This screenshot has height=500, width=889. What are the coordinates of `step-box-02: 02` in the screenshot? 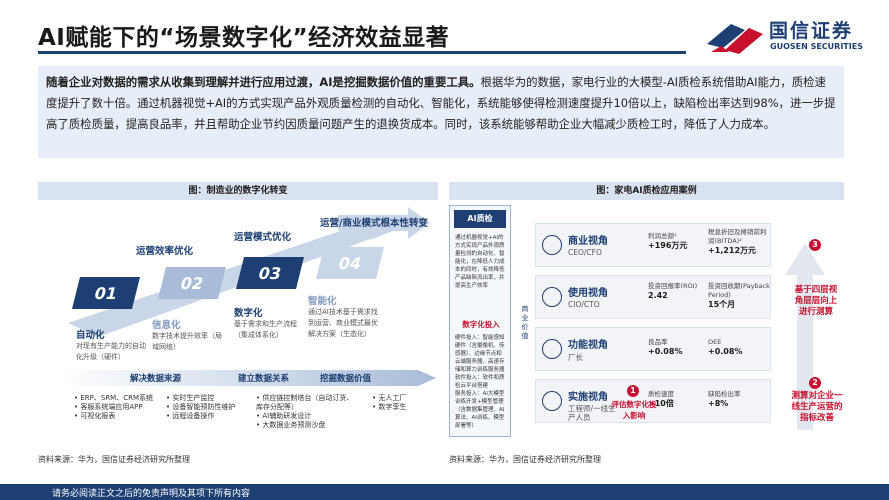 It's located at (192, 283).